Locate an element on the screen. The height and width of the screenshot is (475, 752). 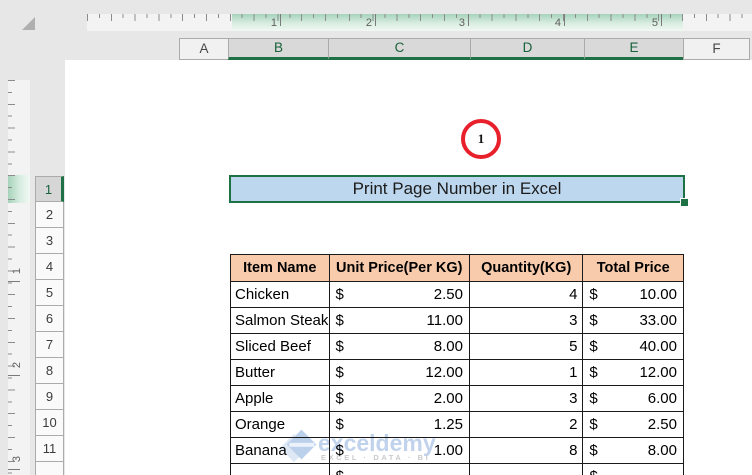
table-row: Butter $12.00 1 $12.00 is located at coordinates (457, 373).